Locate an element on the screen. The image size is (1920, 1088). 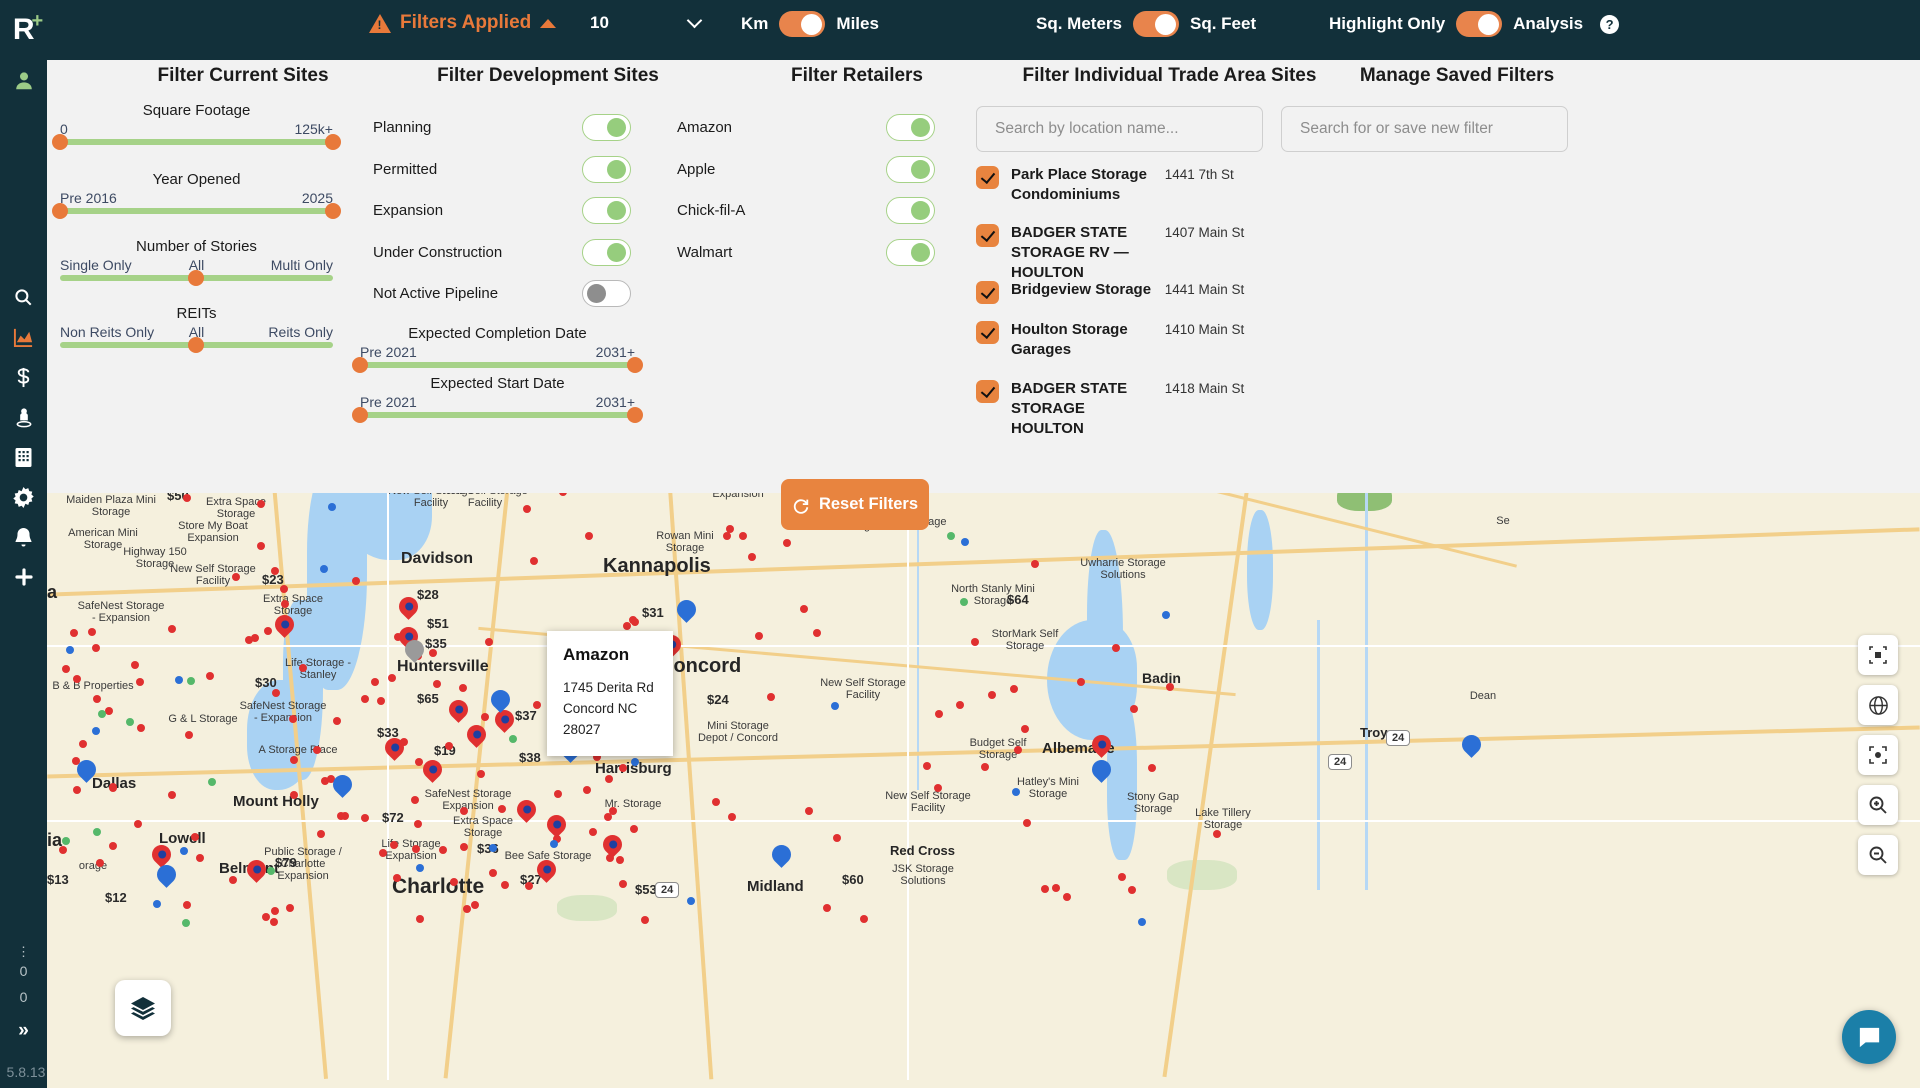
toggle-row-walmart: Walmart is located at coordinates (806, 252).